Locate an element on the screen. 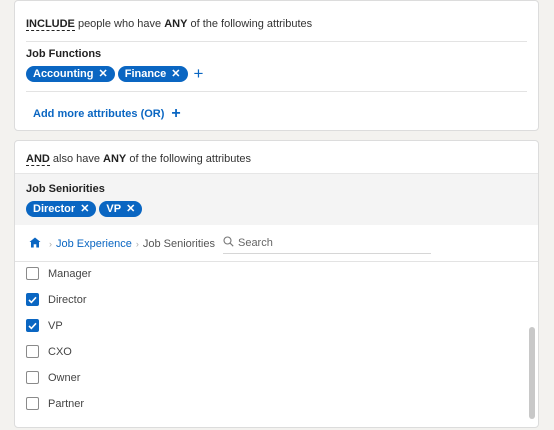 The image size is (554, 430). and-keyword: AND is located at coordinates (38, 159).